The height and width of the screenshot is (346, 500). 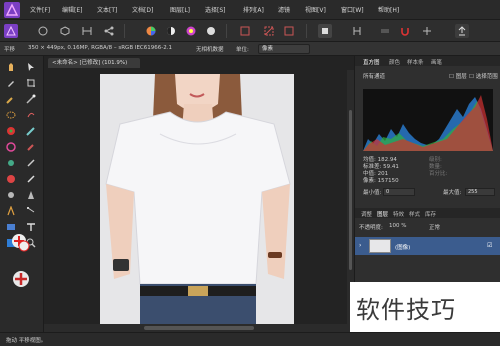 What do you see at coordinates (30, 194) in the screenshot?
I see `sharpen-brush-icon` at bounding box center [30, 194].